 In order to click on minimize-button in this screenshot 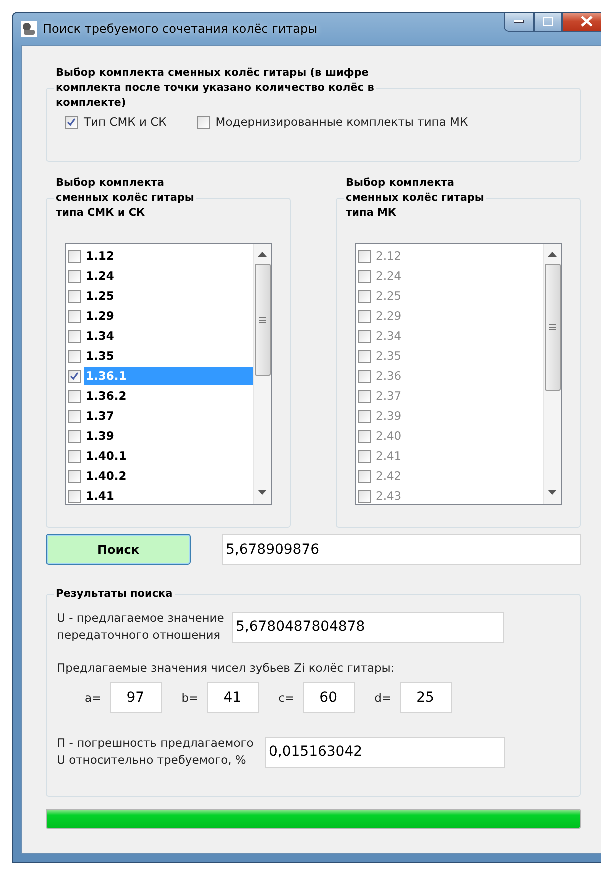, I will do `click(519, 22)`.